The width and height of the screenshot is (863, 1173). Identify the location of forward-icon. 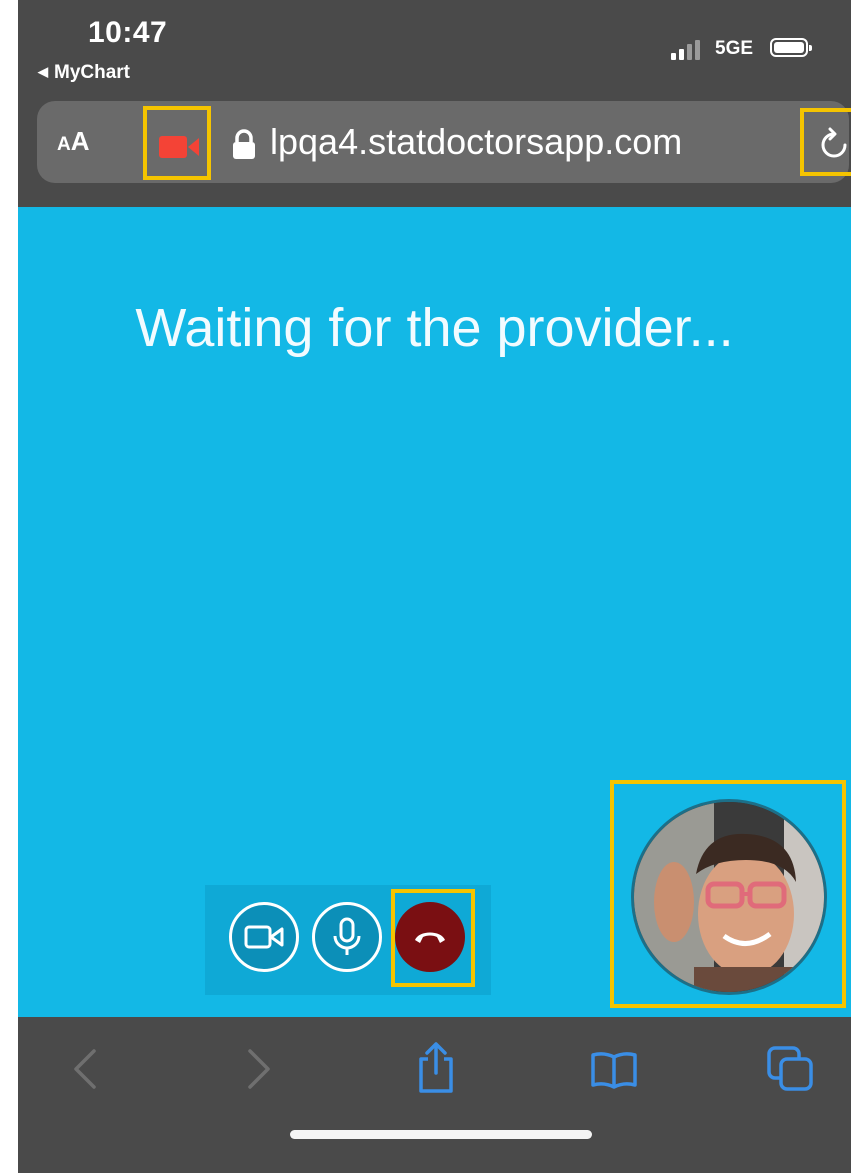
(259, 1069).